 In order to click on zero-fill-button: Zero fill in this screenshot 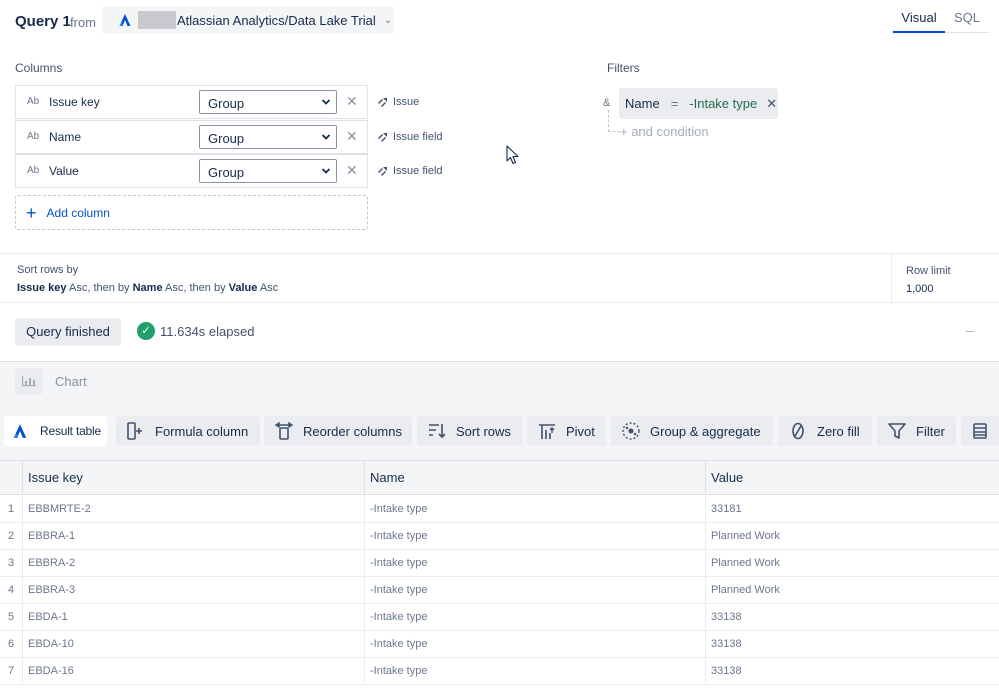, I will do `click(825, 431)`.